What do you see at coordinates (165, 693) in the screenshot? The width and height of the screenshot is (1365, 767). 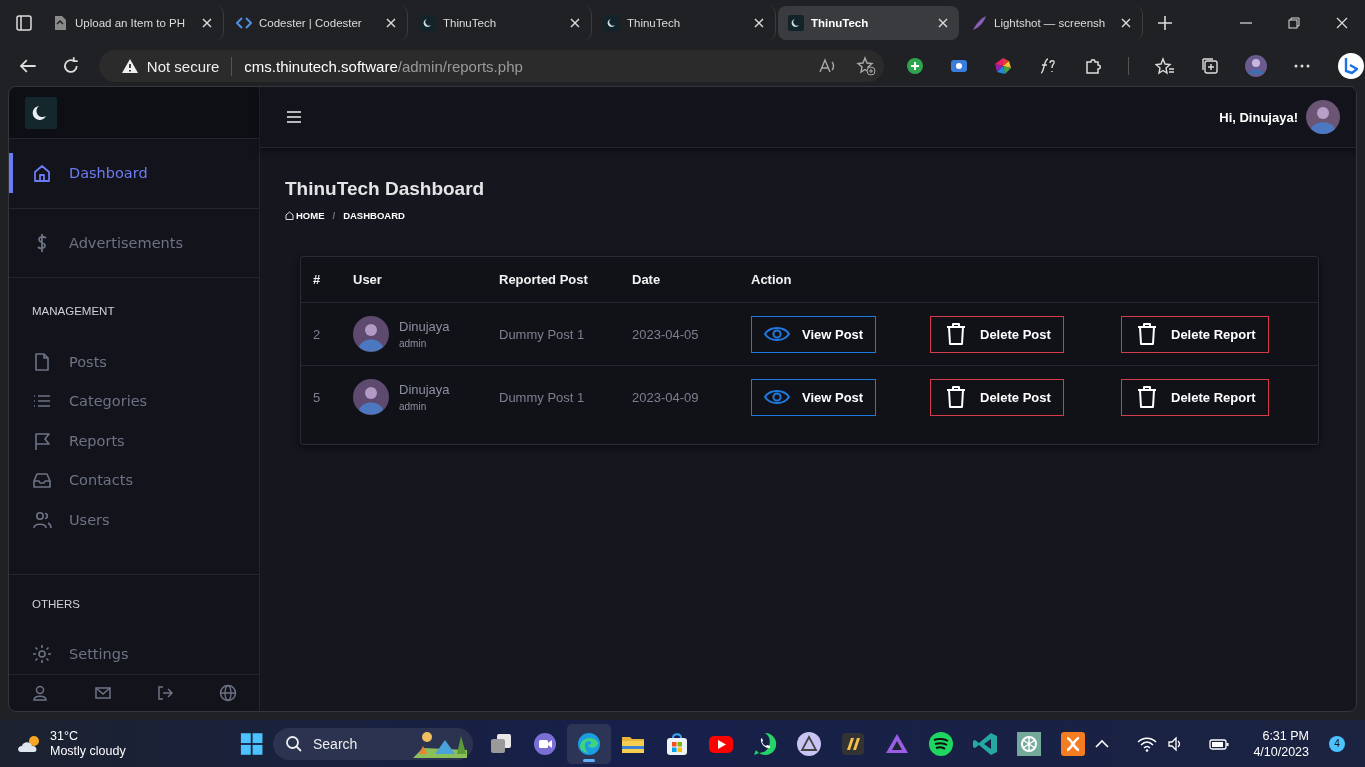 I see `logout-icon` at bounding box center [165, 693].